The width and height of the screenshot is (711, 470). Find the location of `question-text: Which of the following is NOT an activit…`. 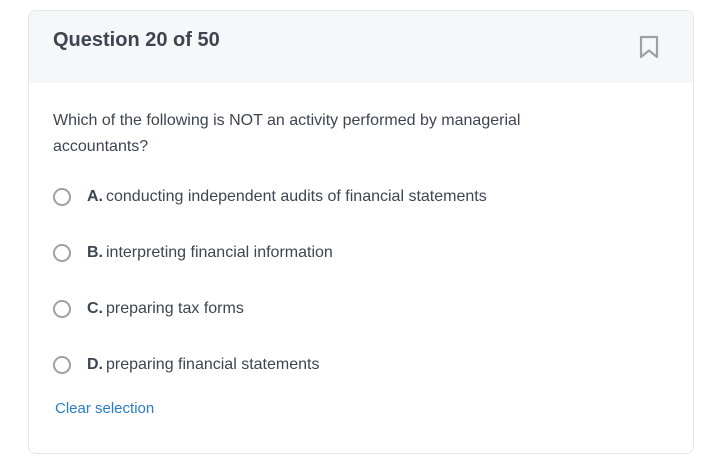

question-text: Which of the following is NOT an activit… is located at coordinates (287, 133).